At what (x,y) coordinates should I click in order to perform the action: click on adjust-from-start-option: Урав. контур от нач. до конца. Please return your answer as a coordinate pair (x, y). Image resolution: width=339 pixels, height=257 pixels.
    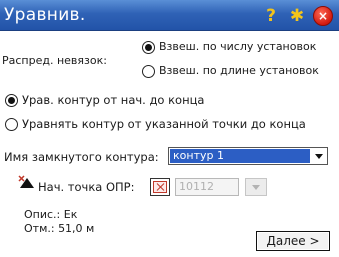
    Looking at the image, I should click on (112, 100).